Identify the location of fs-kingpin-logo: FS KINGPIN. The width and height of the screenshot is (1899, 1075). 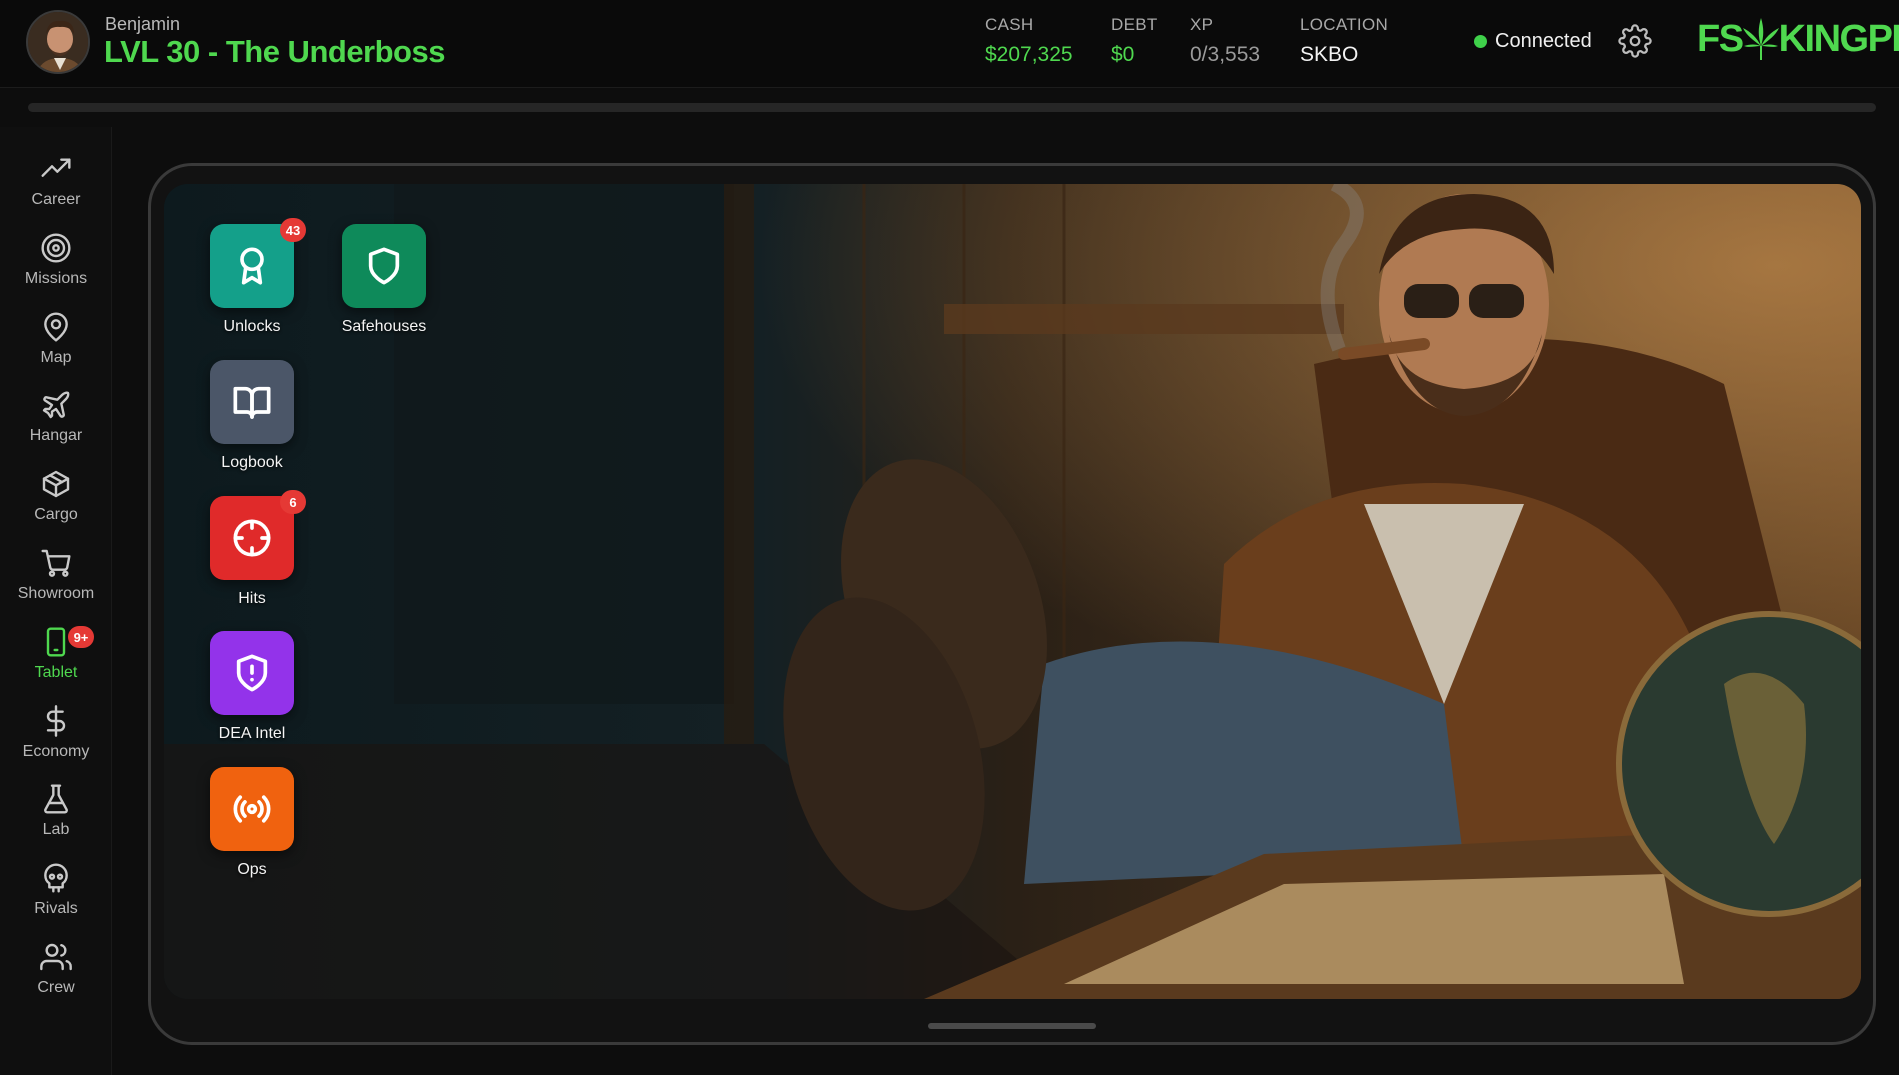
(1798, 39).